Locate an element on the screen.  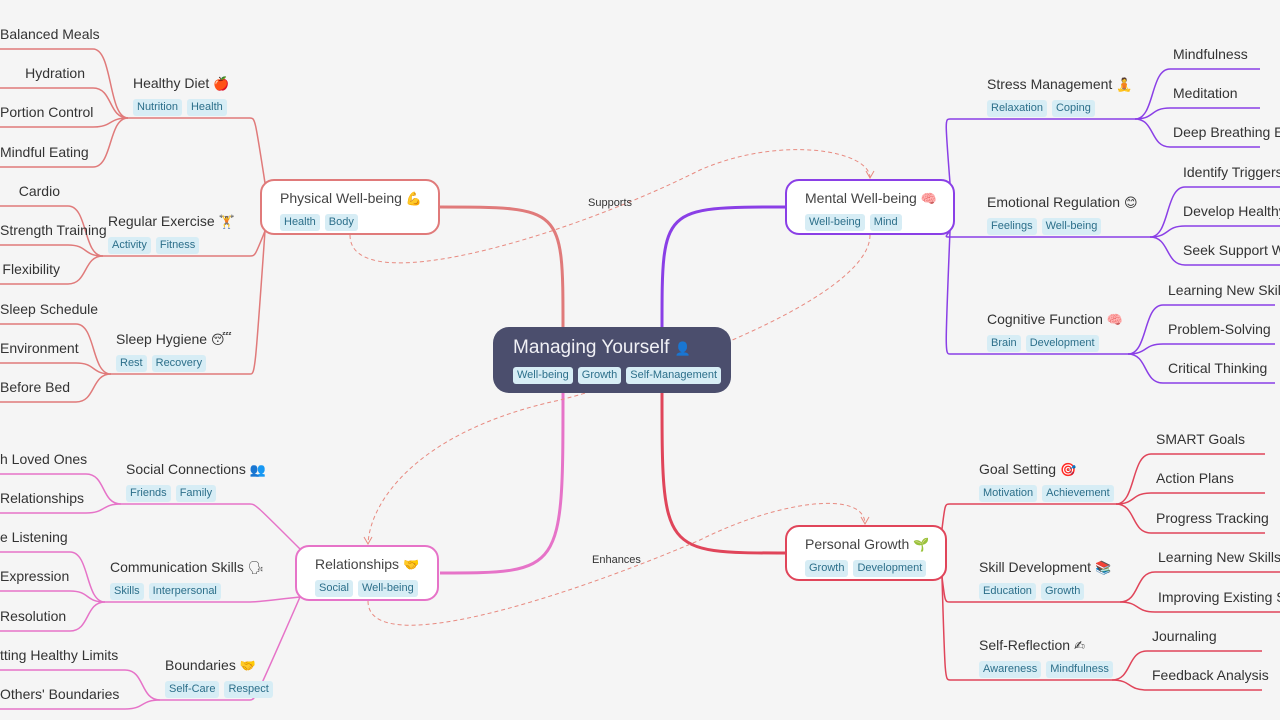
tag-badge: Family is located at coordinates (196, 493).